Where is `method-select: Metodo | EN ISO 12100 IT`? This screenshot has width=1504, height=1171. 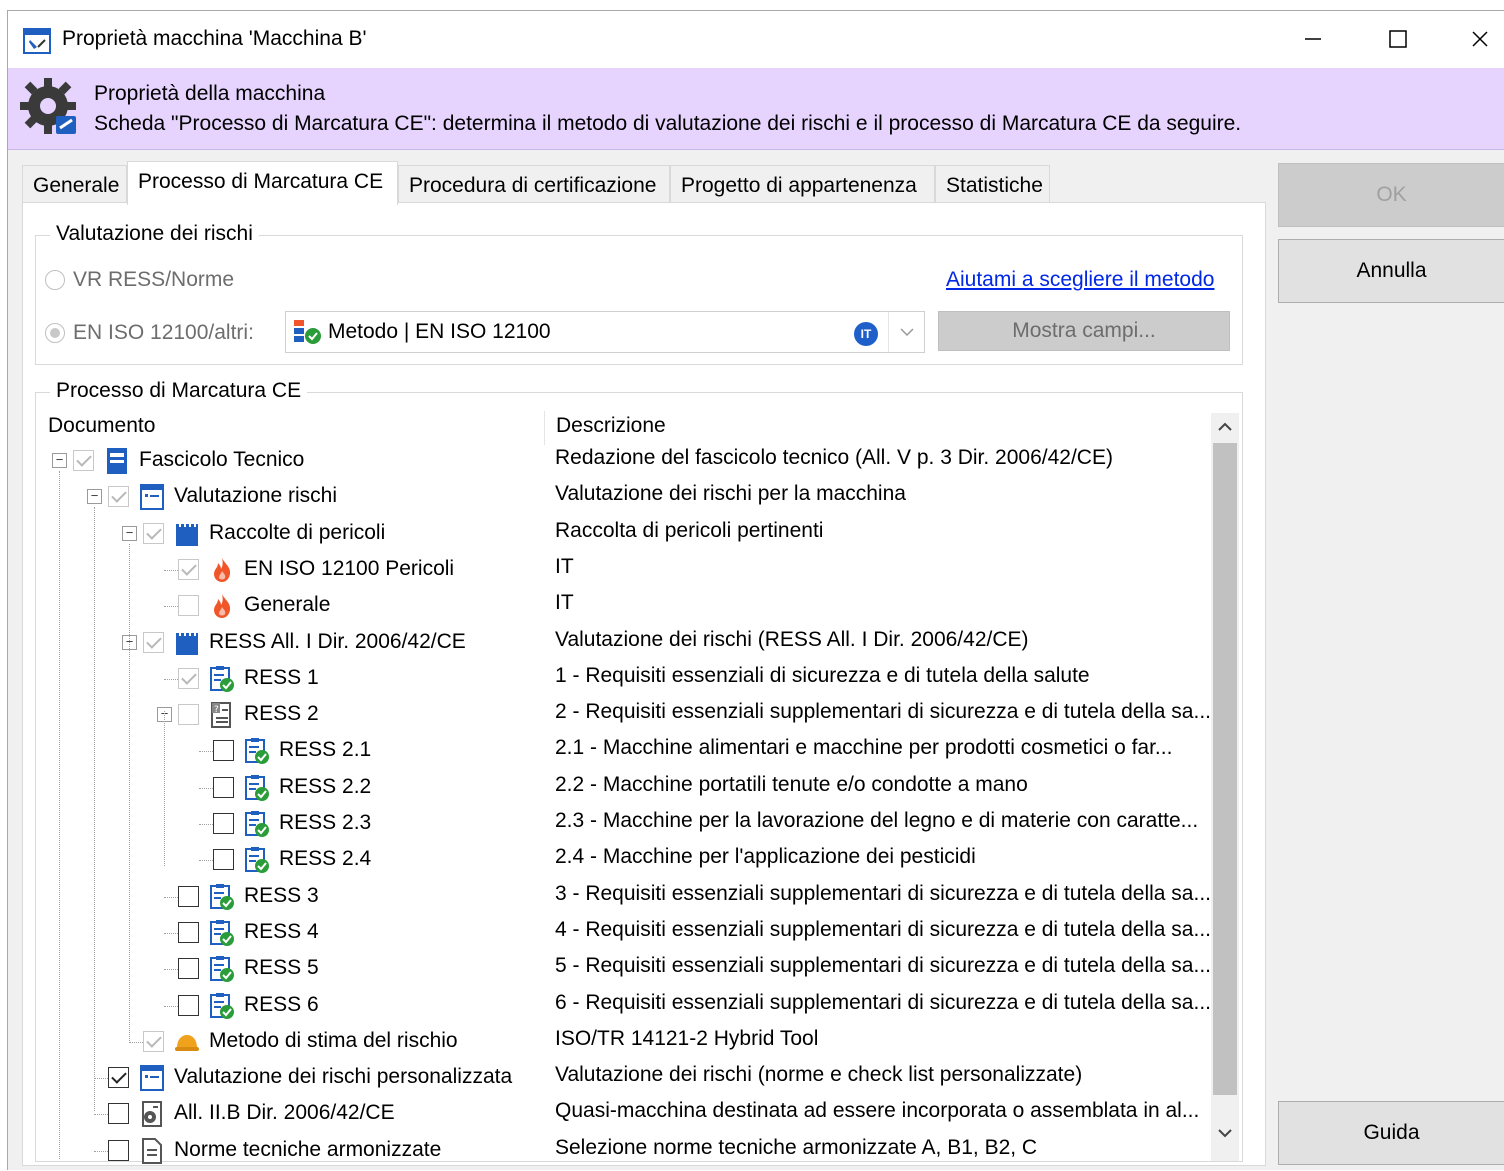 method-select: Metodo | EN ISO 12100 IT is located at coordinates (605, 332).